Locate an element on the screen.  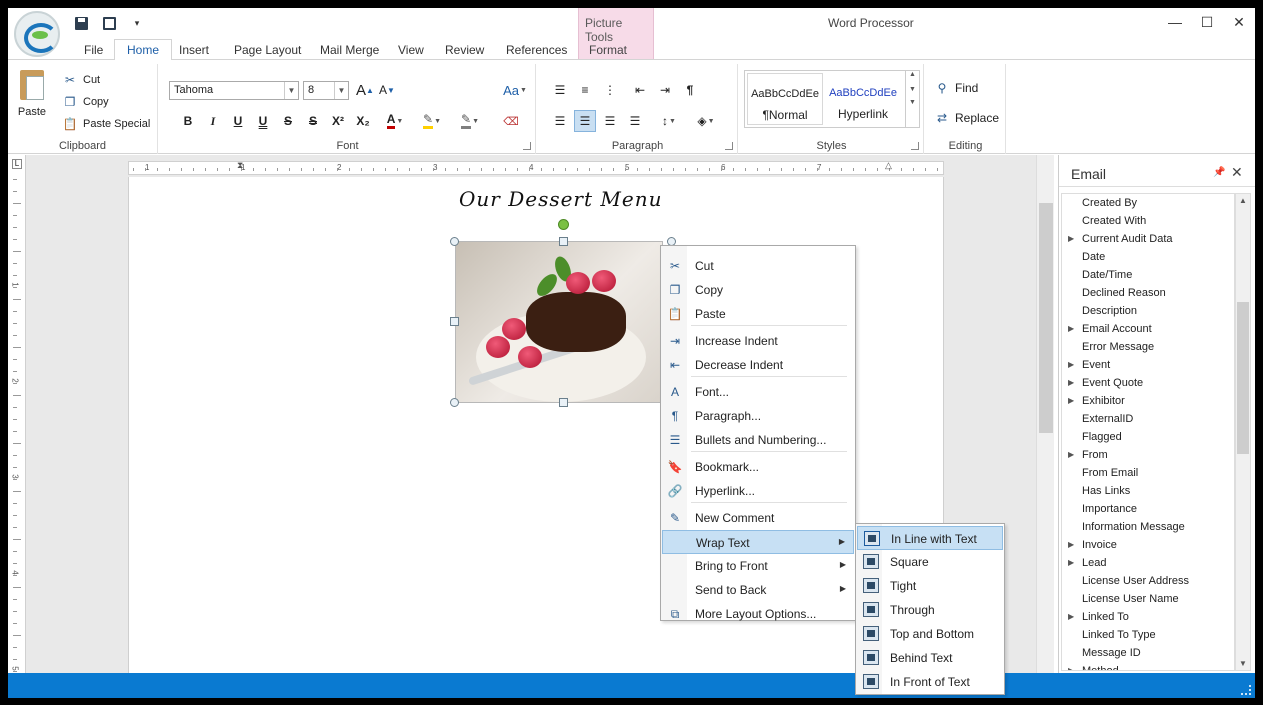
field-list-item: ▶ Current Audit Data is located at coordinates (1148, 239).